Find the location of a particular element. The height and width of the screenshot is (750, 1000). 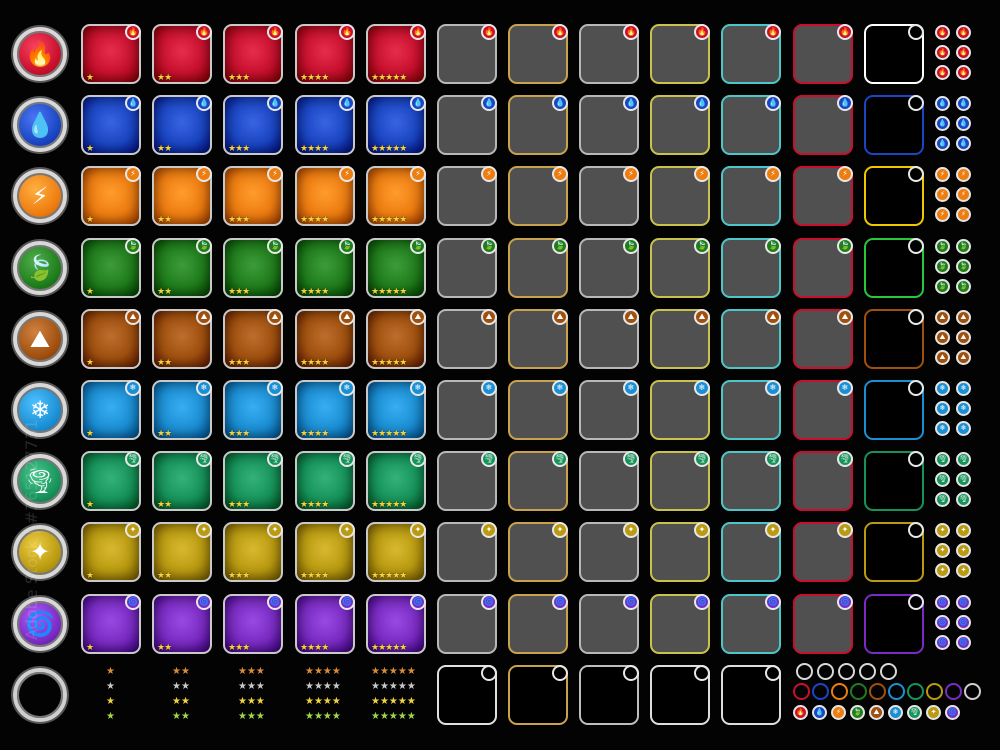

wind-frame-gray-4: 🌪 is located at coordinates (680, 481).